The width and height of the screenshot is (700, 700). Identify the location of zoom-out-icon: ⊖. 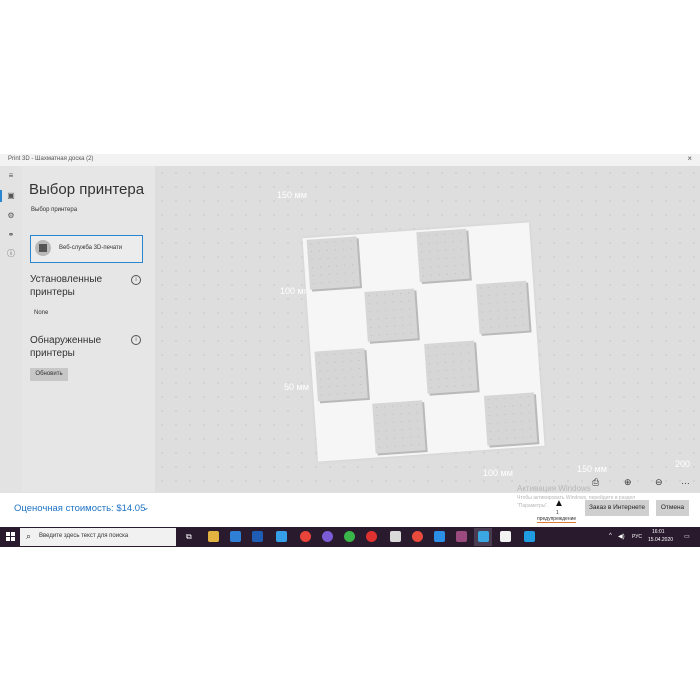
(659, 482).